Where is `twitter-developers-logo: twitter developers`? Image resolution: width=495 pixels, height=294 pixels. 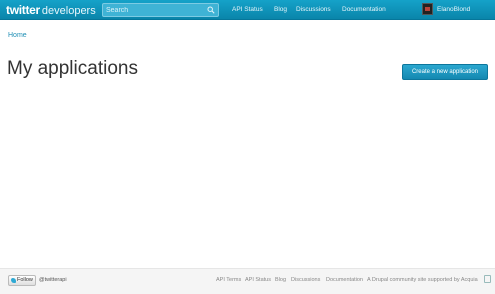
twitter-developers-logo: twitter developers is located at coordinates (51, 10).